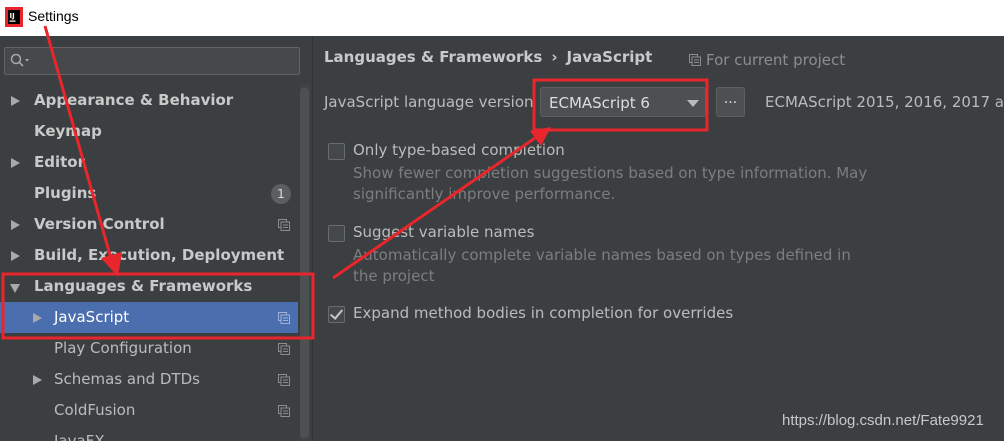 Image resolution: width=1004 pixels, height=441 pixels. I want to click on tree-item-label: Schemas and DTDs, so click(127, 379).